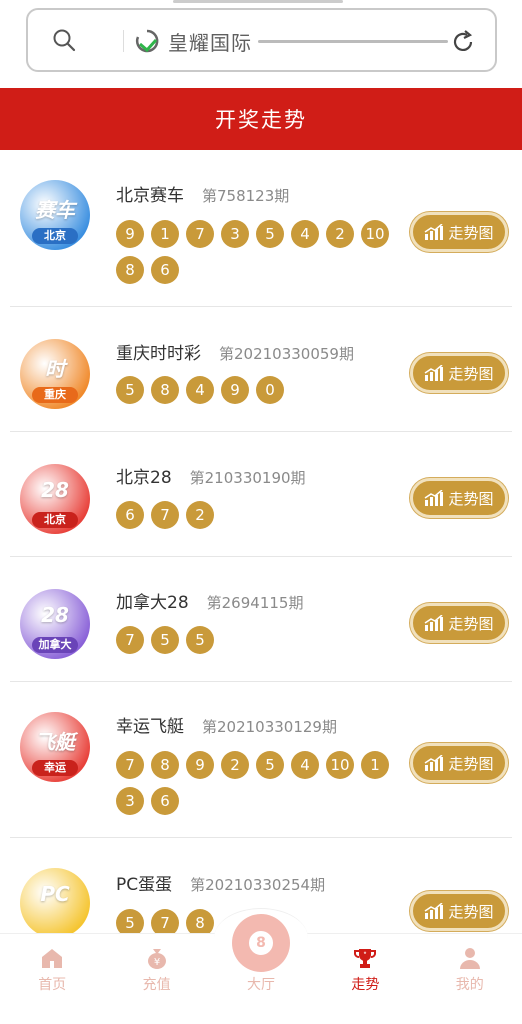  I want to click on search-icon, so click(64, 40).